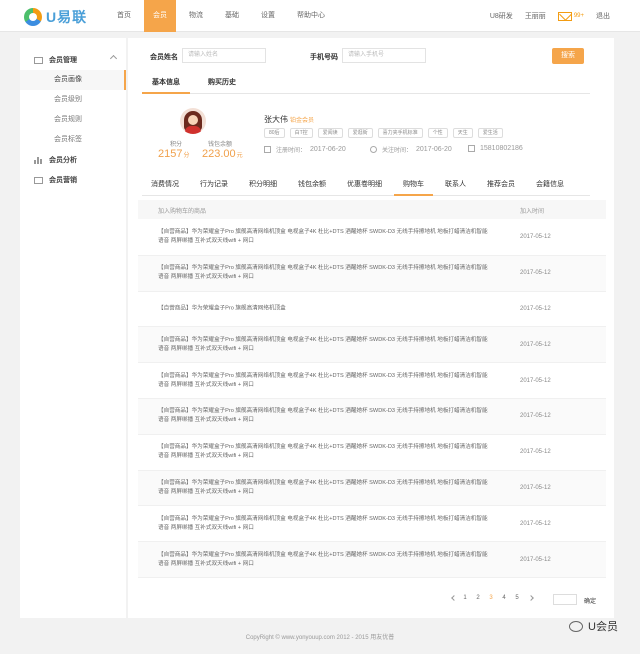 The image size is (640, 654). Describe the element at coordinates (590, 600) in the screenshot. I see `goto-confirm-button: 确定` at that location.